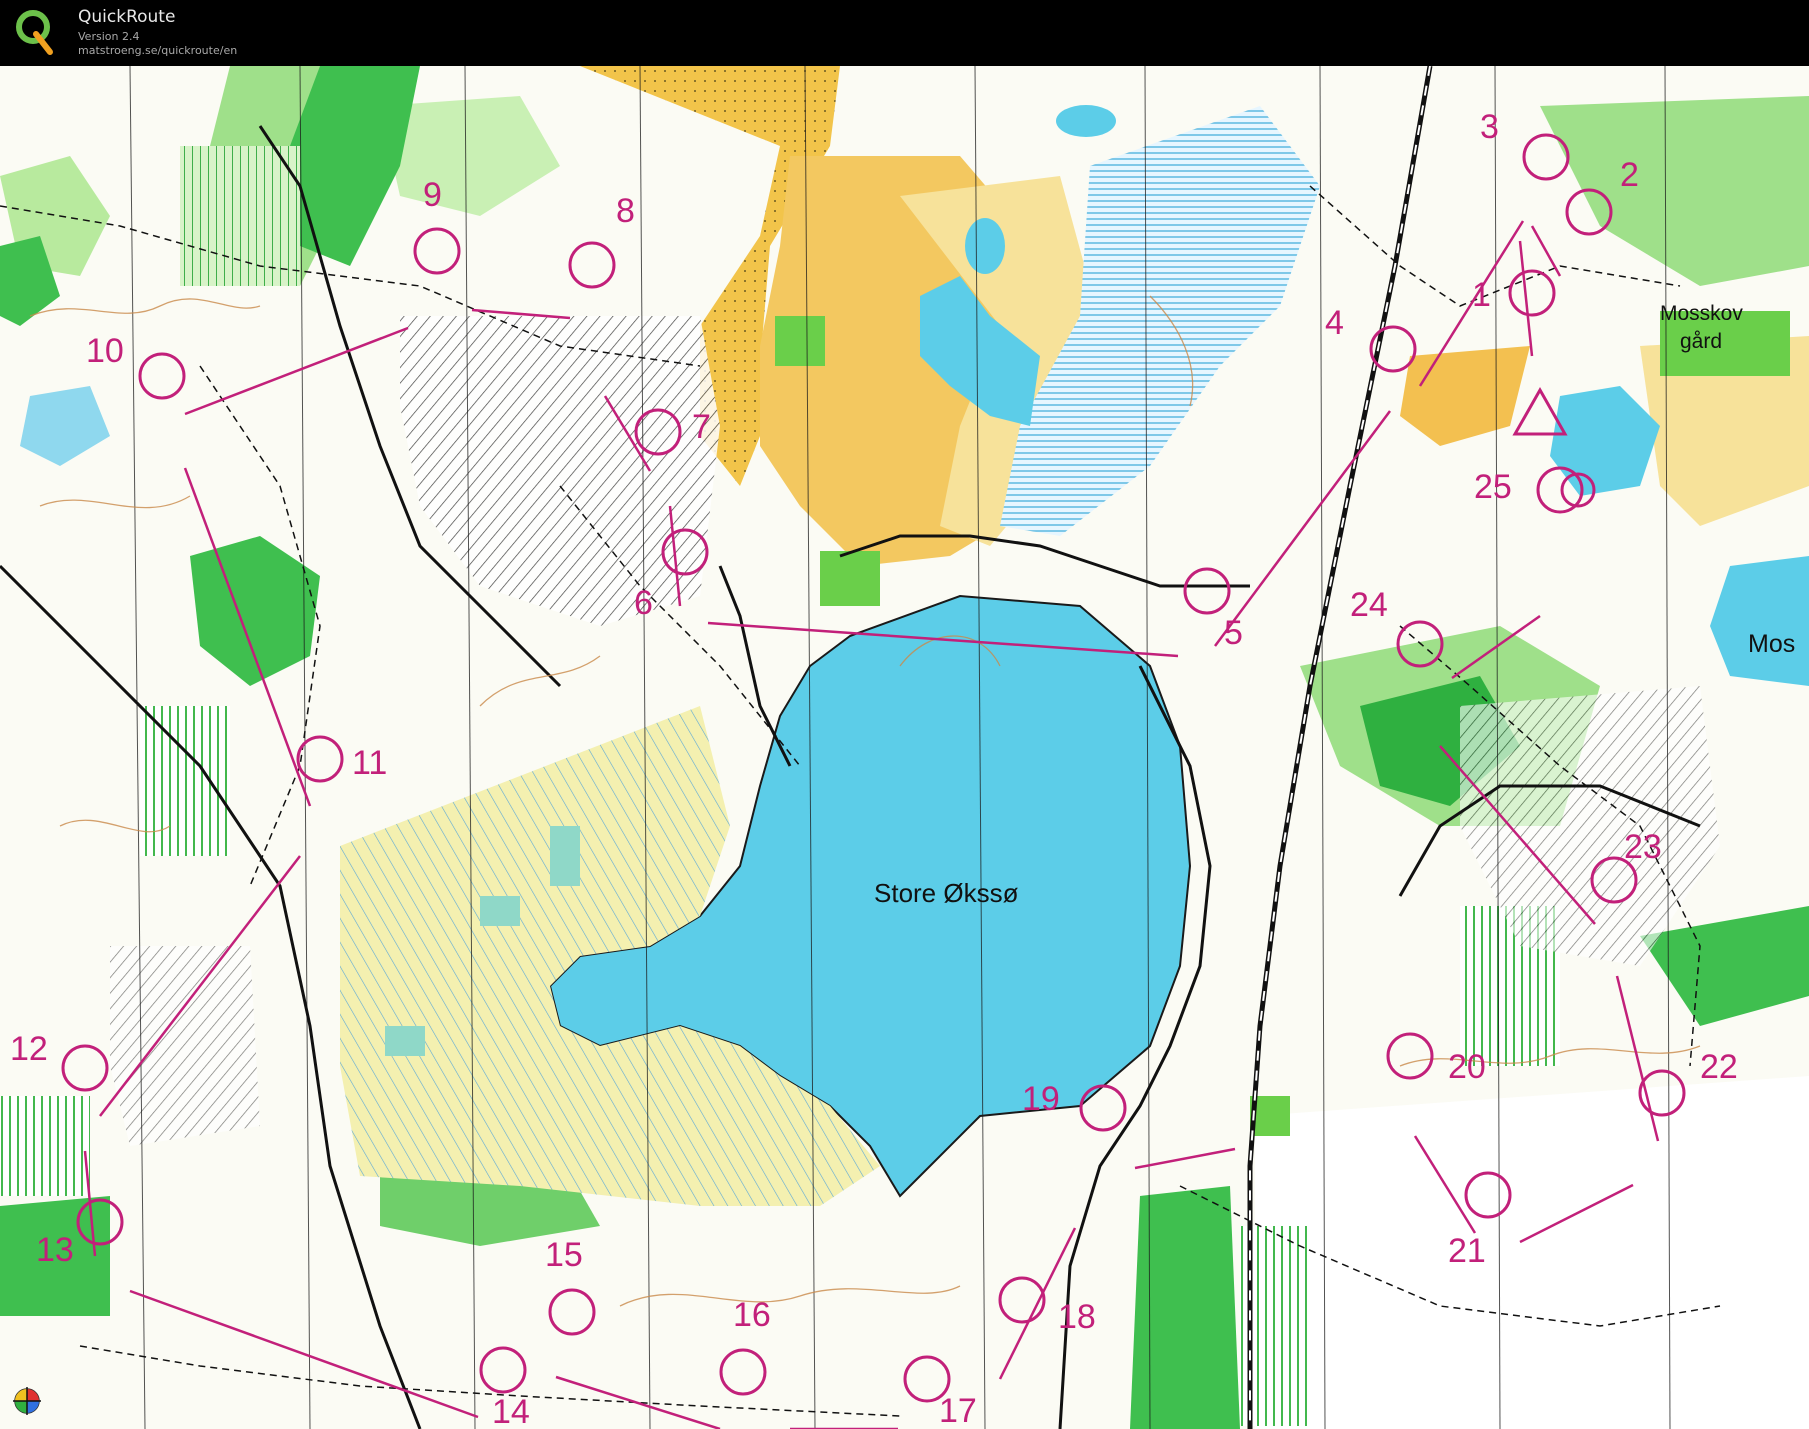 The image size is (1809, 1429). Describe the element at coordinates (1077, 1317) in the screenshot. I see `control-number-18: 18` at that location.